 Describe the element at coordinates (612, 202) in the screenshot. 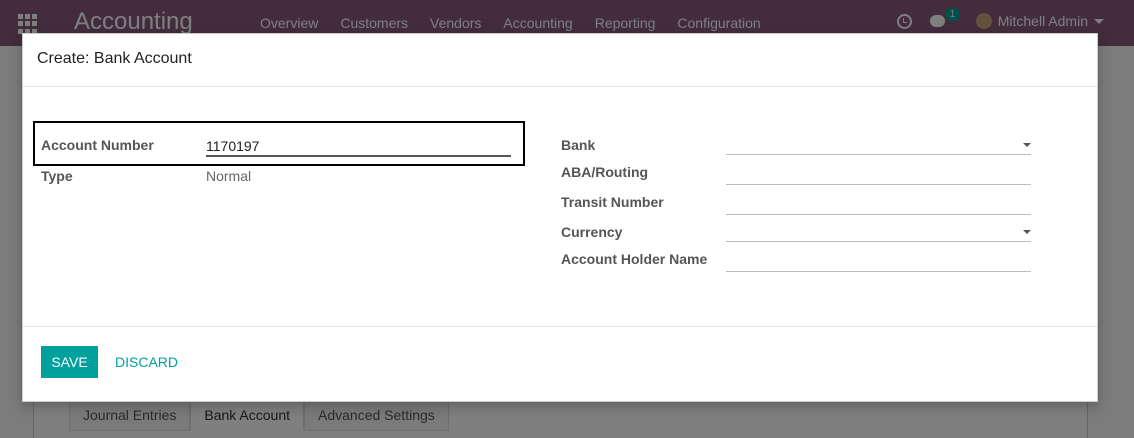

I see `transit-number-label: Transit Number` at that location.